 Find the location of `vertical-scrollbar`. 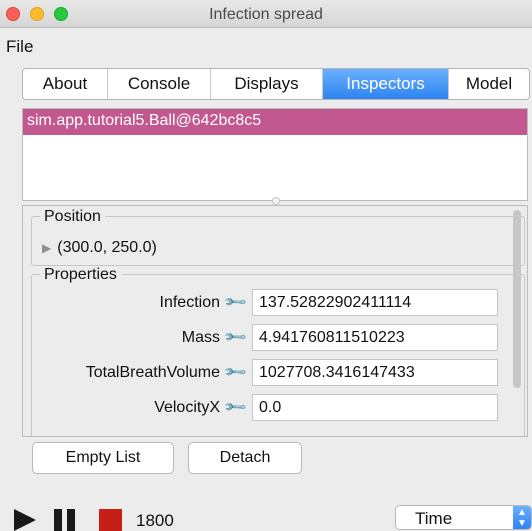

vertical-scrollbar is located at coordinates (517, 299).